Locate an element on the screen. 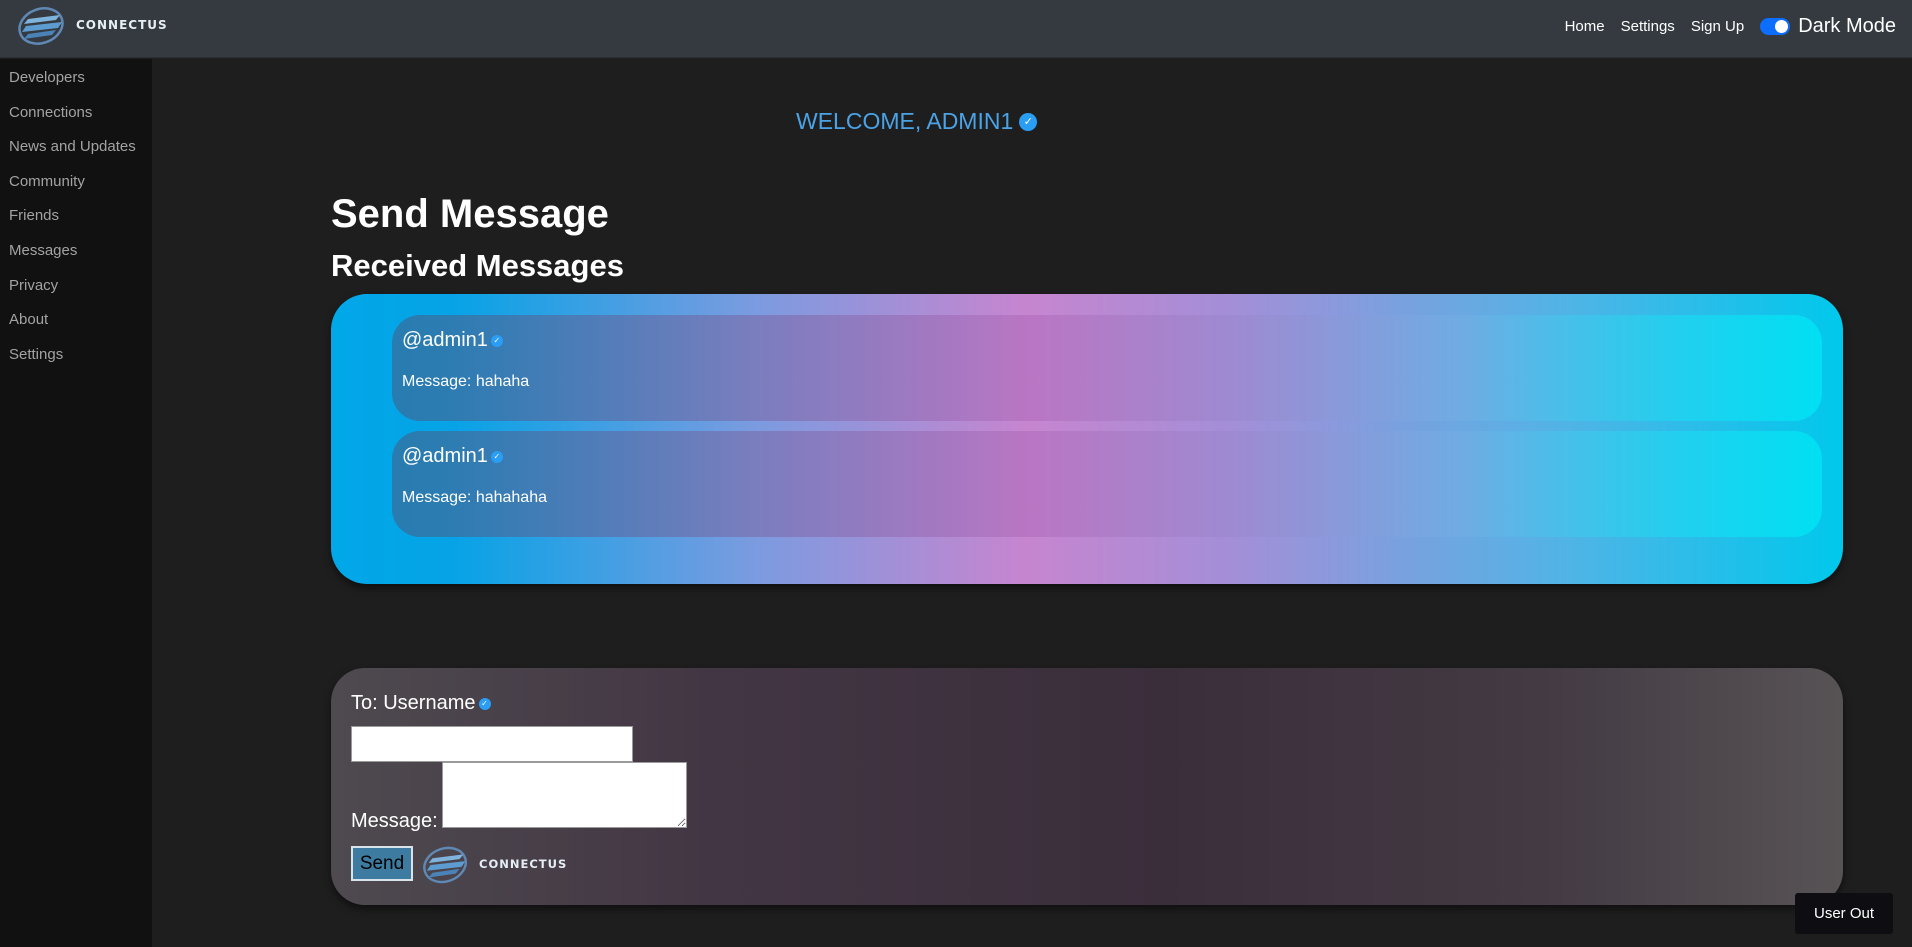  message-label: Message: is located at coordinates (394, 821).